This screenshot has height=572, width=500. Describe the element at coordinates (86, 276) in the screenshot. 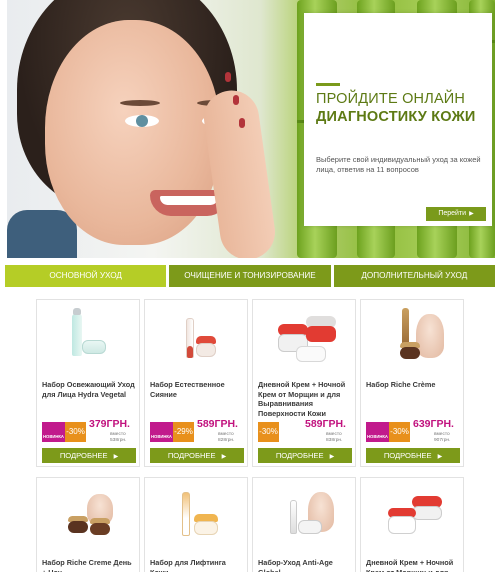

I see `tab-basic-care: Основной уход` at that location.